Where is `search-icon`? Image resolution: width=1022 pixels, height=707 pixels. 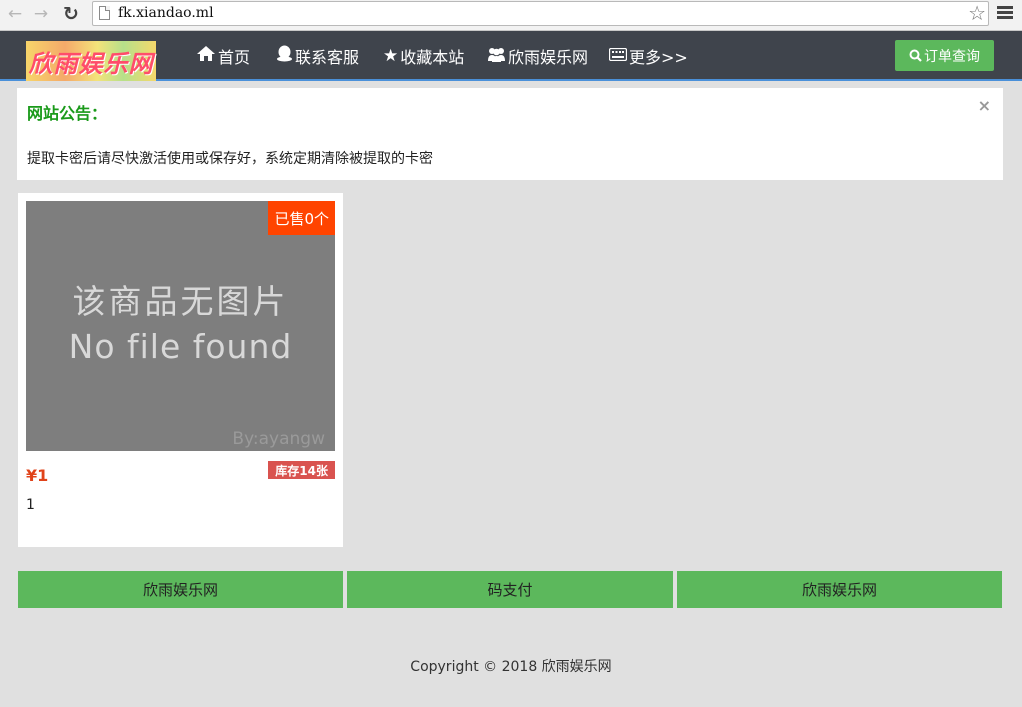
search-icon is located at coordinates (915, 55).